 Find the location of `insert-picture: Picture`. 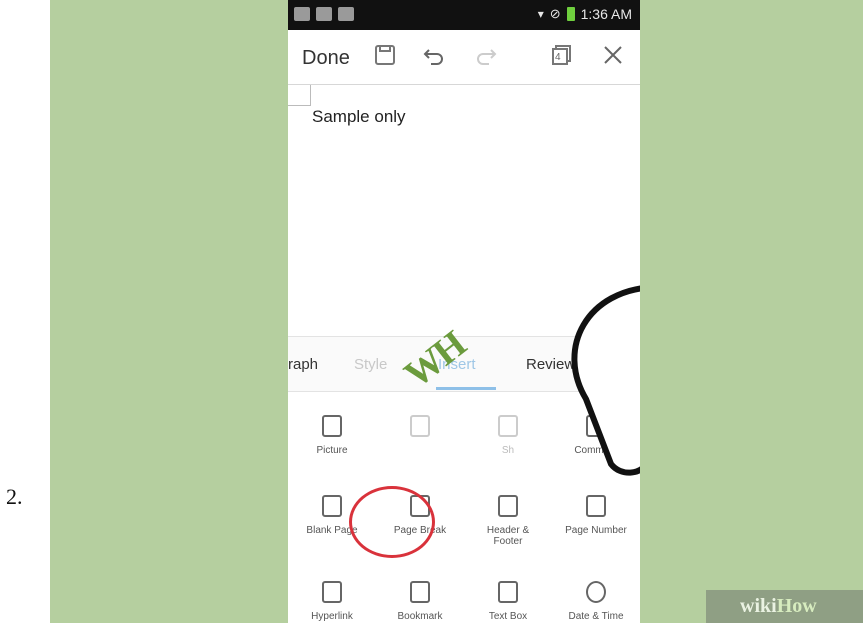

insert-picture: Picture is located at coordinates (332, 435).